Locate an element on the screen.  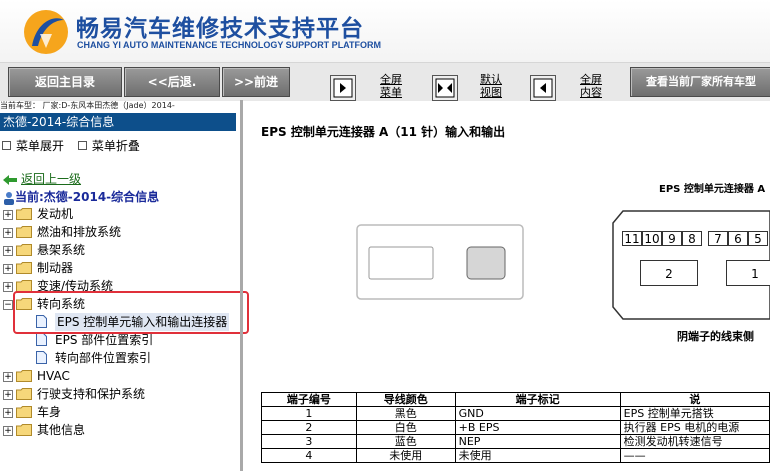
collapse-toggle-icon: − is located at coordinates (8, 305).